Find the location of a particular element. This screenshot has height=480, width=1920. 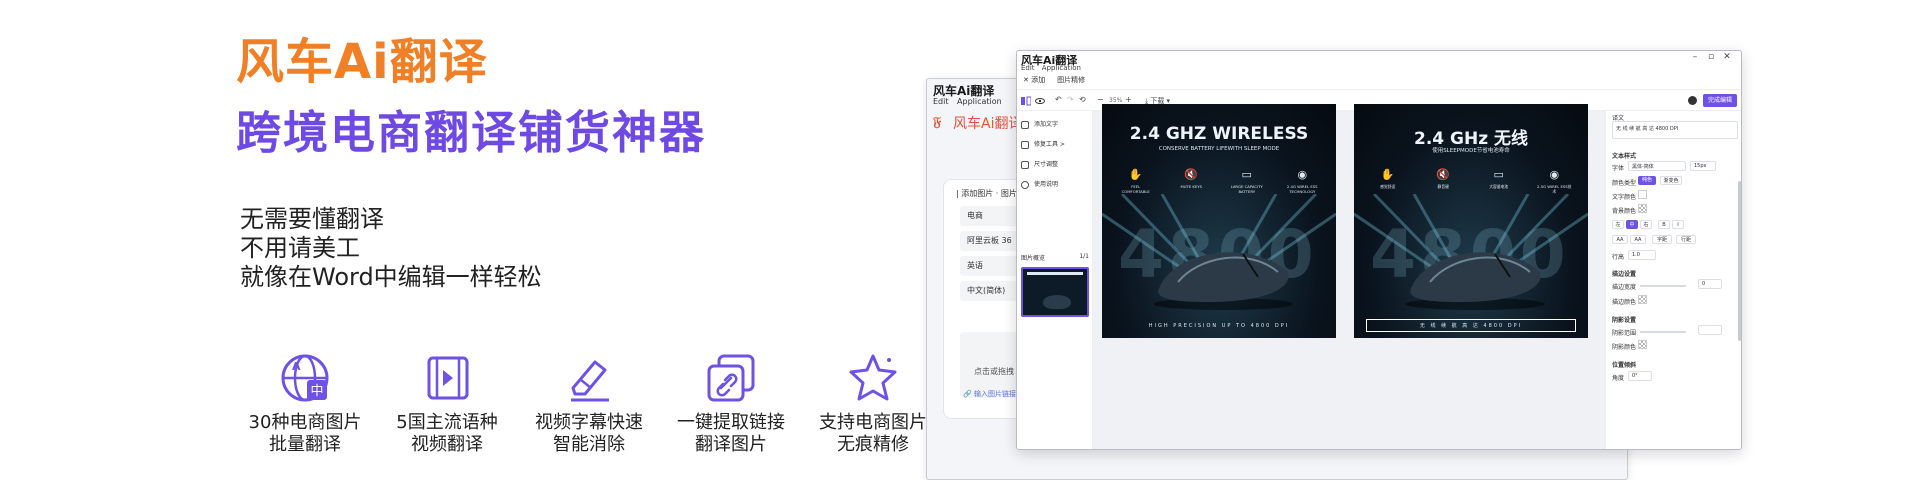

sidebar-item-resize: 尺寸调整 is located at coordinates (1039, 164).